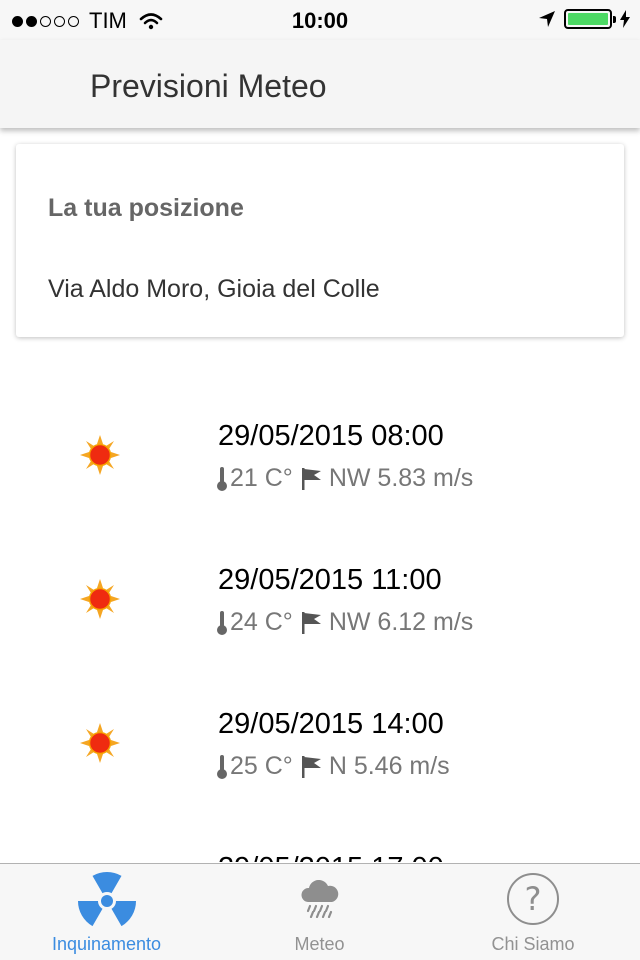 Image resolution: width=640 pixels, height=960 pixels. Describe the element at coordinates (319, 944) in the screenshot. I see `tab-label: Meteo` at that location.